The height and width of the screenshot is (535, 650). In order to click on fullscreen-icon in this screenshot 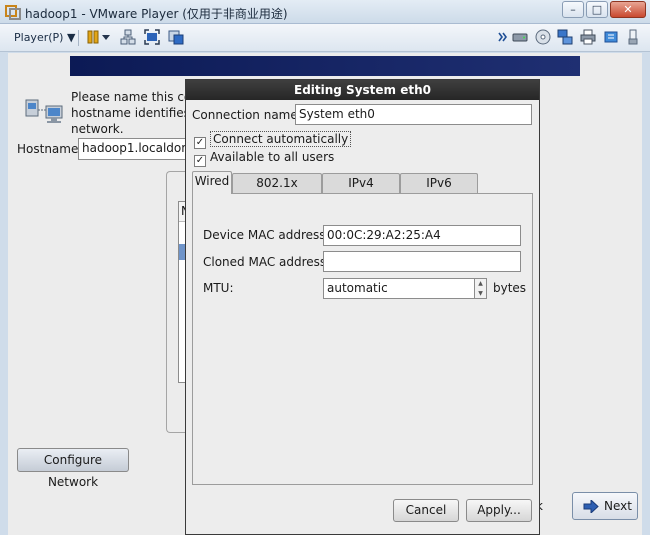, I will do `click(152, 37)`.